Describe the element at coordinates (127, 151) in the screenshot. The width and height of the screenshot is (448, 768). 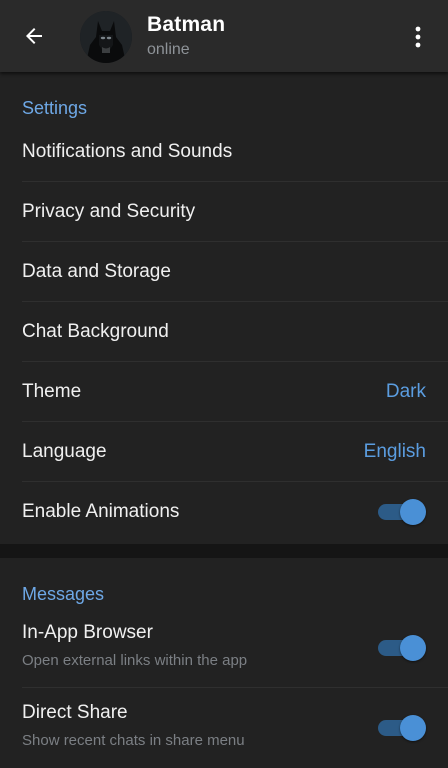
I see `settings-item-label: Notifications and Sounds` at that location.